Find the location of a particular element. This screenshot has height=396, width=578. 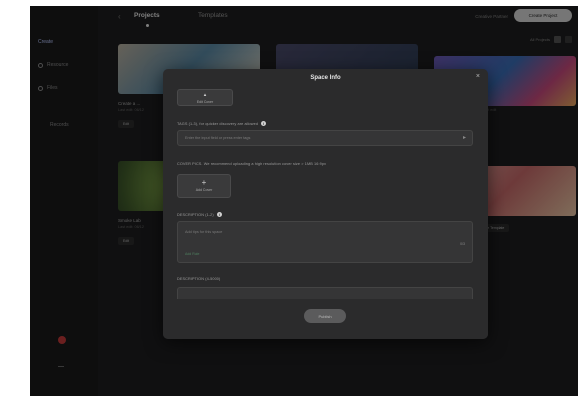

upload-label: Add Cover is located at coordinates (204, 190).